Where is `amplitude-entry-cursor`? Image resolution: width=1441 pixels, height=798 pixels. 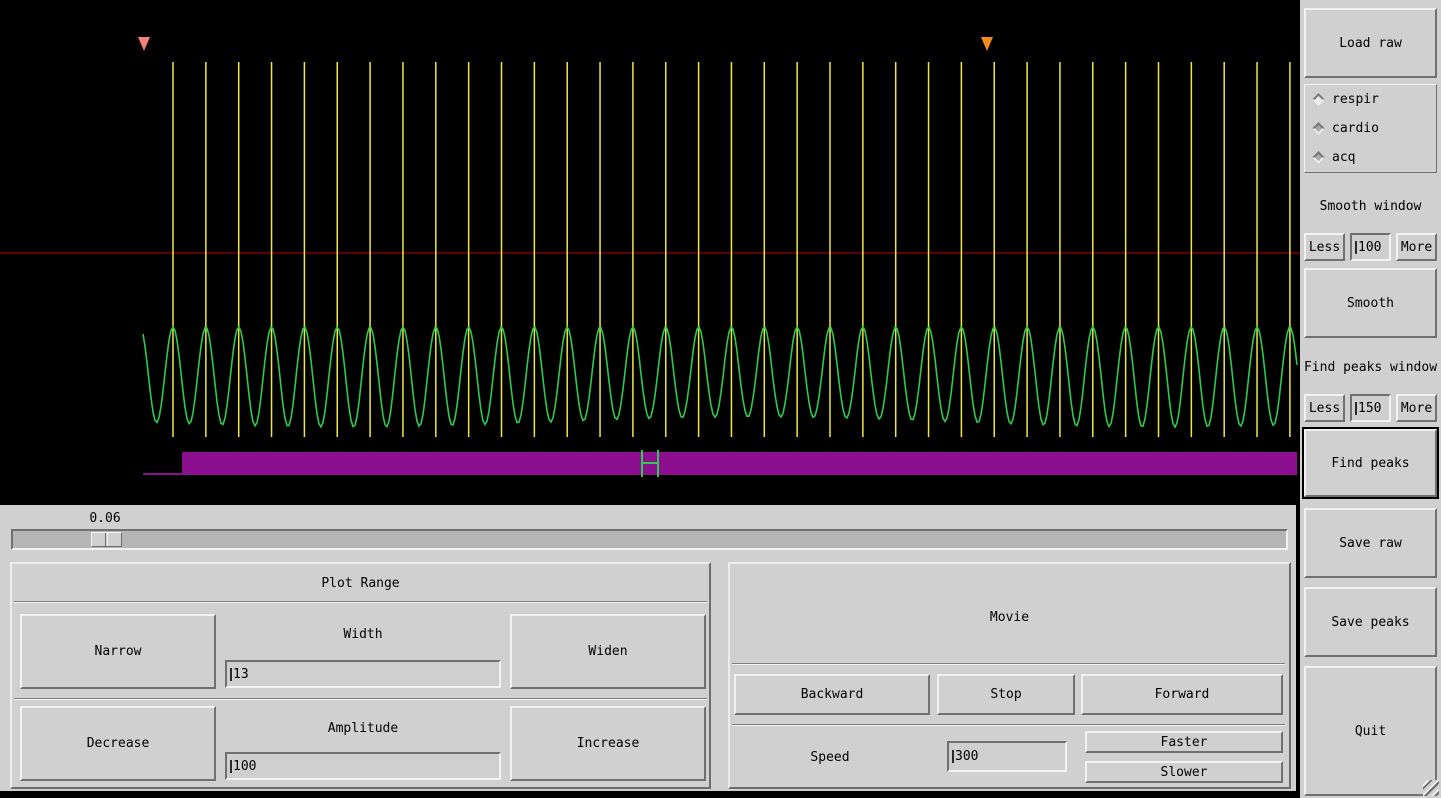
amplitude-entry-cursor is located at coordinates (231, 766).